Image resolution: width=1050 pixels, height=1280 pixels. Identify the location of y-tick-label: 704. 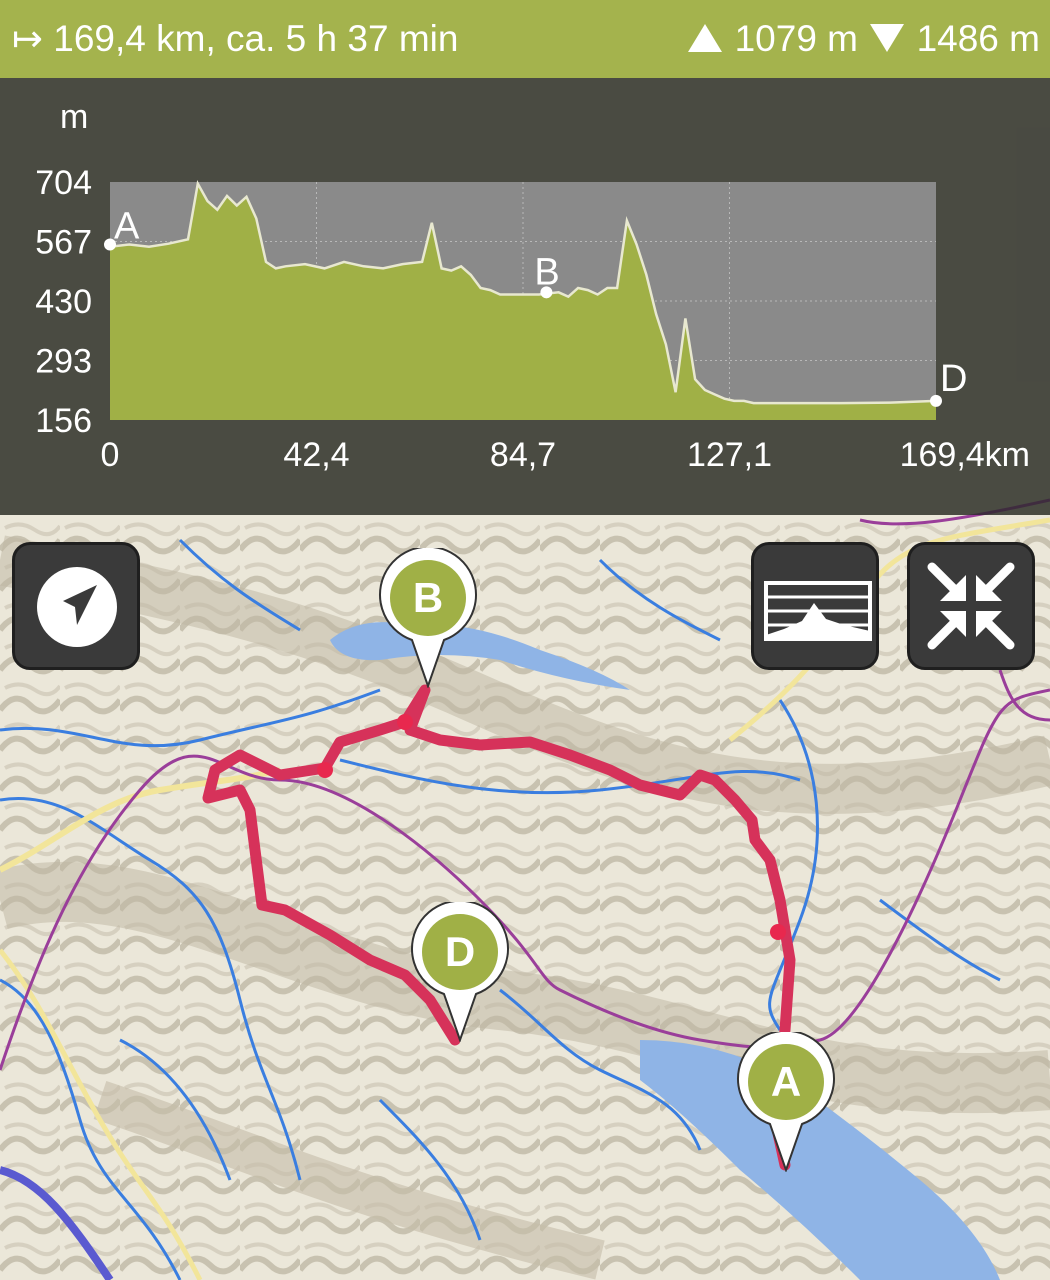
(63, 183).